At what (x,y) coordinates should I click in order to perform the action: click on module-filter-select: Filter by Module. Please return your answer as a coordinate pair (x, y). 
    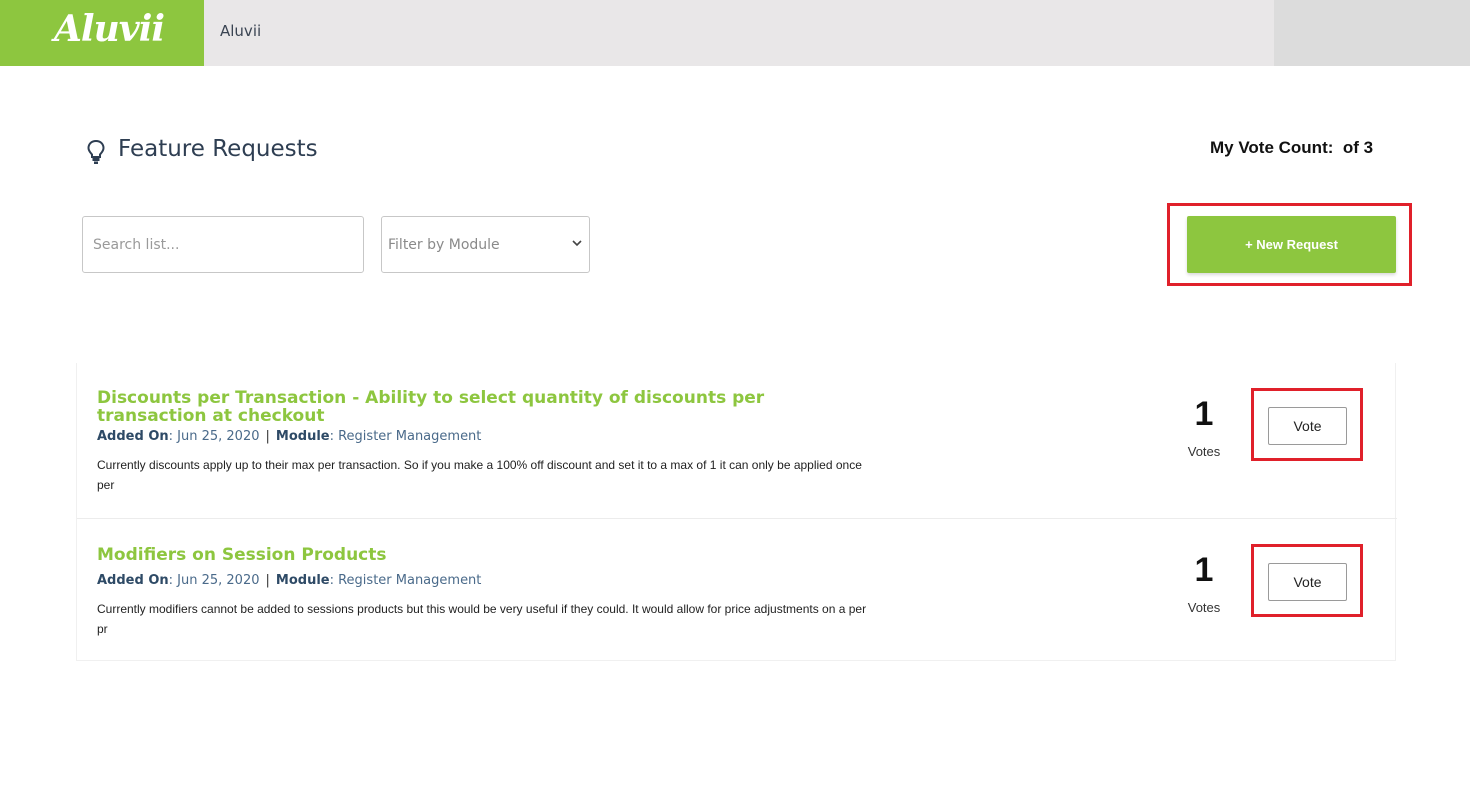
    Looking at the image, I should click on (485, 244).